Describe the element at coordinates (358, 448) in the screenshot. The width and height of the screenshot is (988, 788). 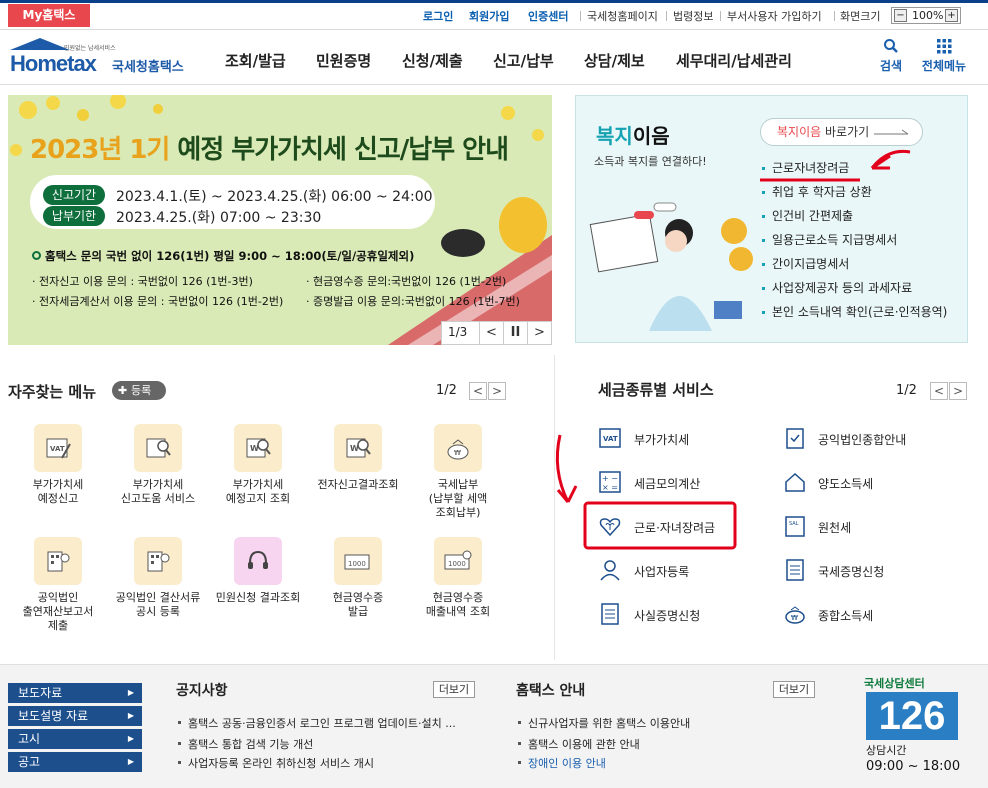
I see `report-search-icon: W` at that location.